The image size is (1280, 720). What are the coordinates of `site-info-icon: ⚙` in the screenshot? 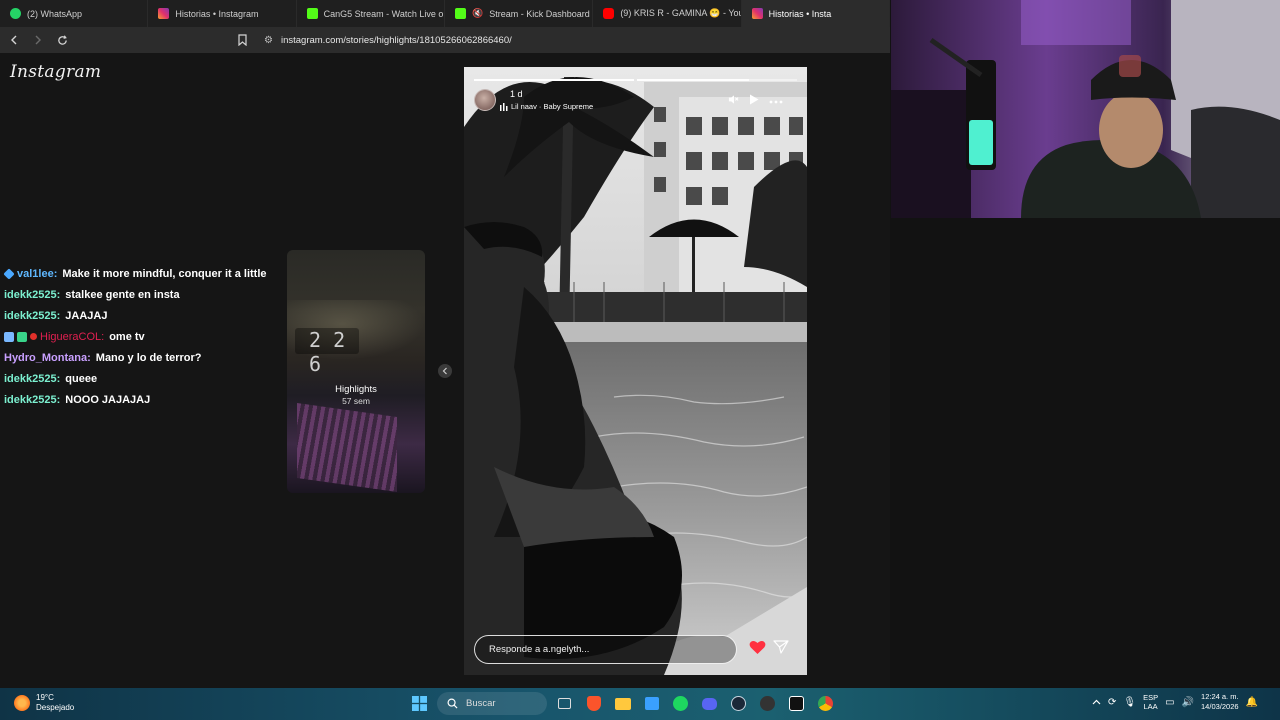 It's located at (268, 40).